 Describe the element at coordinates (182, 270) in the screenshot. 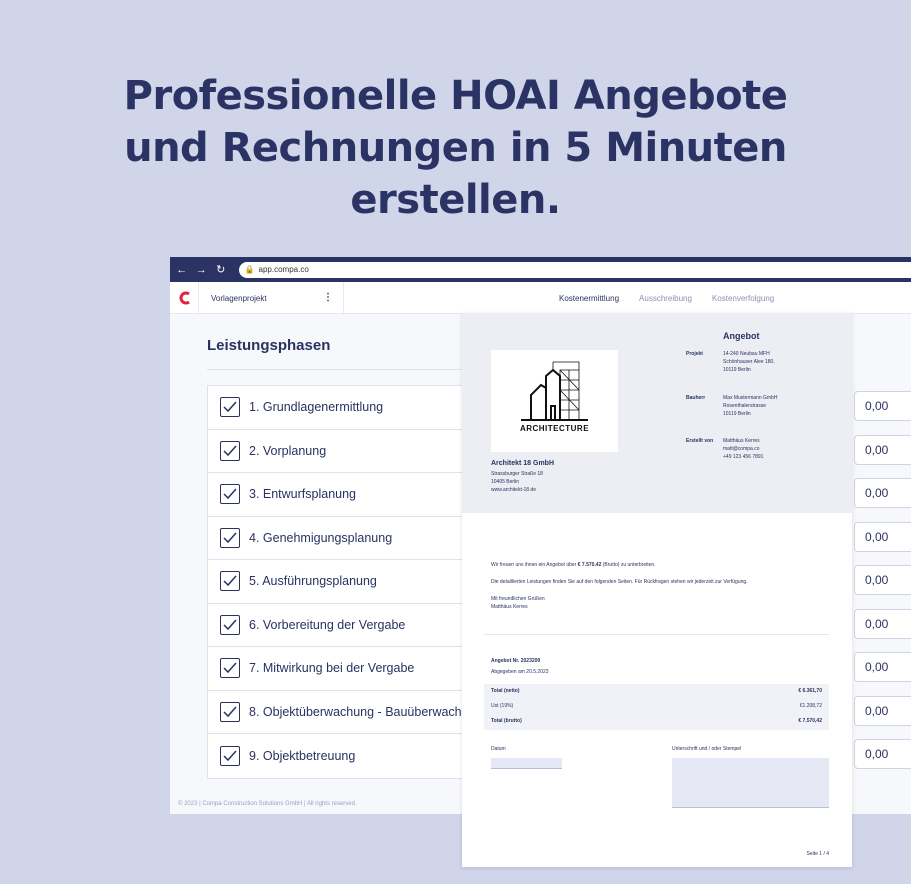

I see `back-arrow-icon: ←` at that location.